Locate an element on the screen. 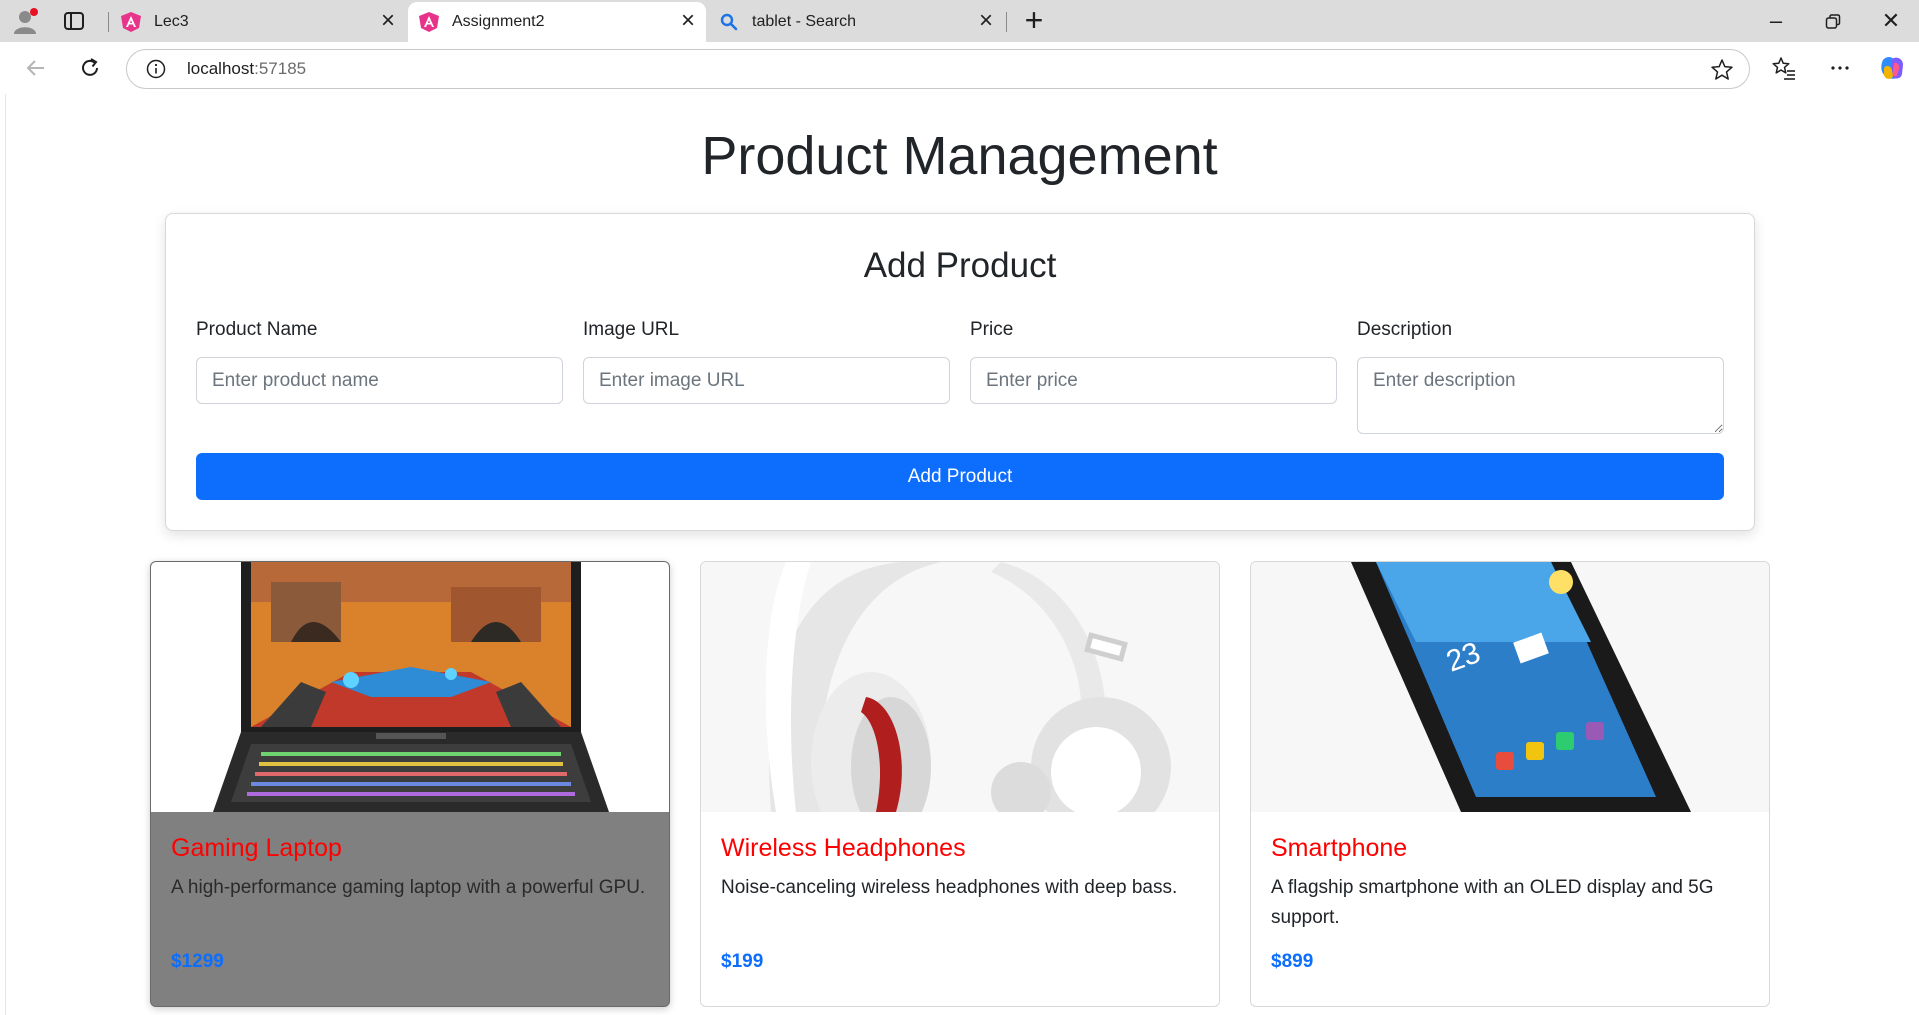 Image resolution: width=1919 pixels, height=1015 pixels. url-text: localhost:57185 is located at coordinates (246, 69).